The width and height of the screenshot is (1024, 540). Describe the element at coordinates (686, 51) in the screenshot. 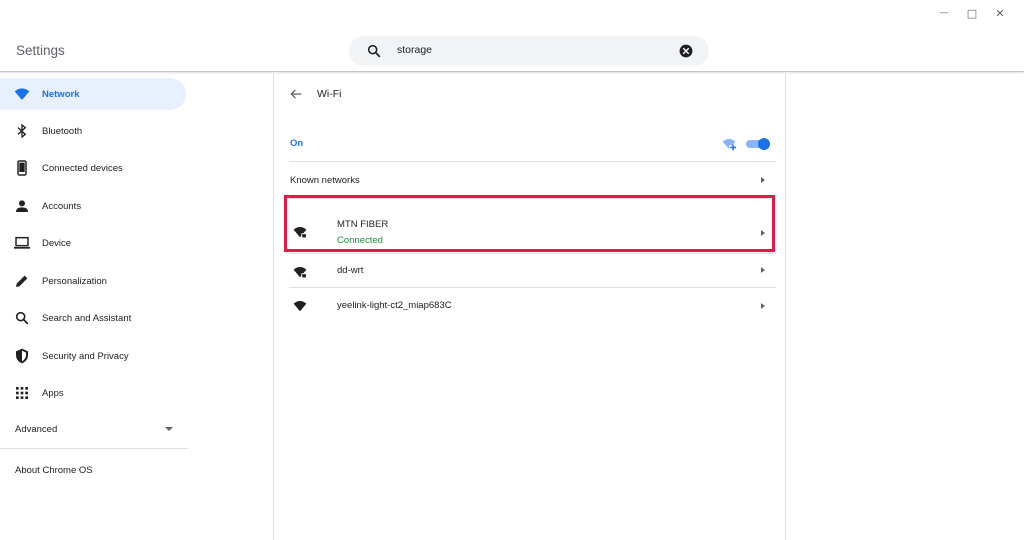

I see `clear-search-icon` at that location.